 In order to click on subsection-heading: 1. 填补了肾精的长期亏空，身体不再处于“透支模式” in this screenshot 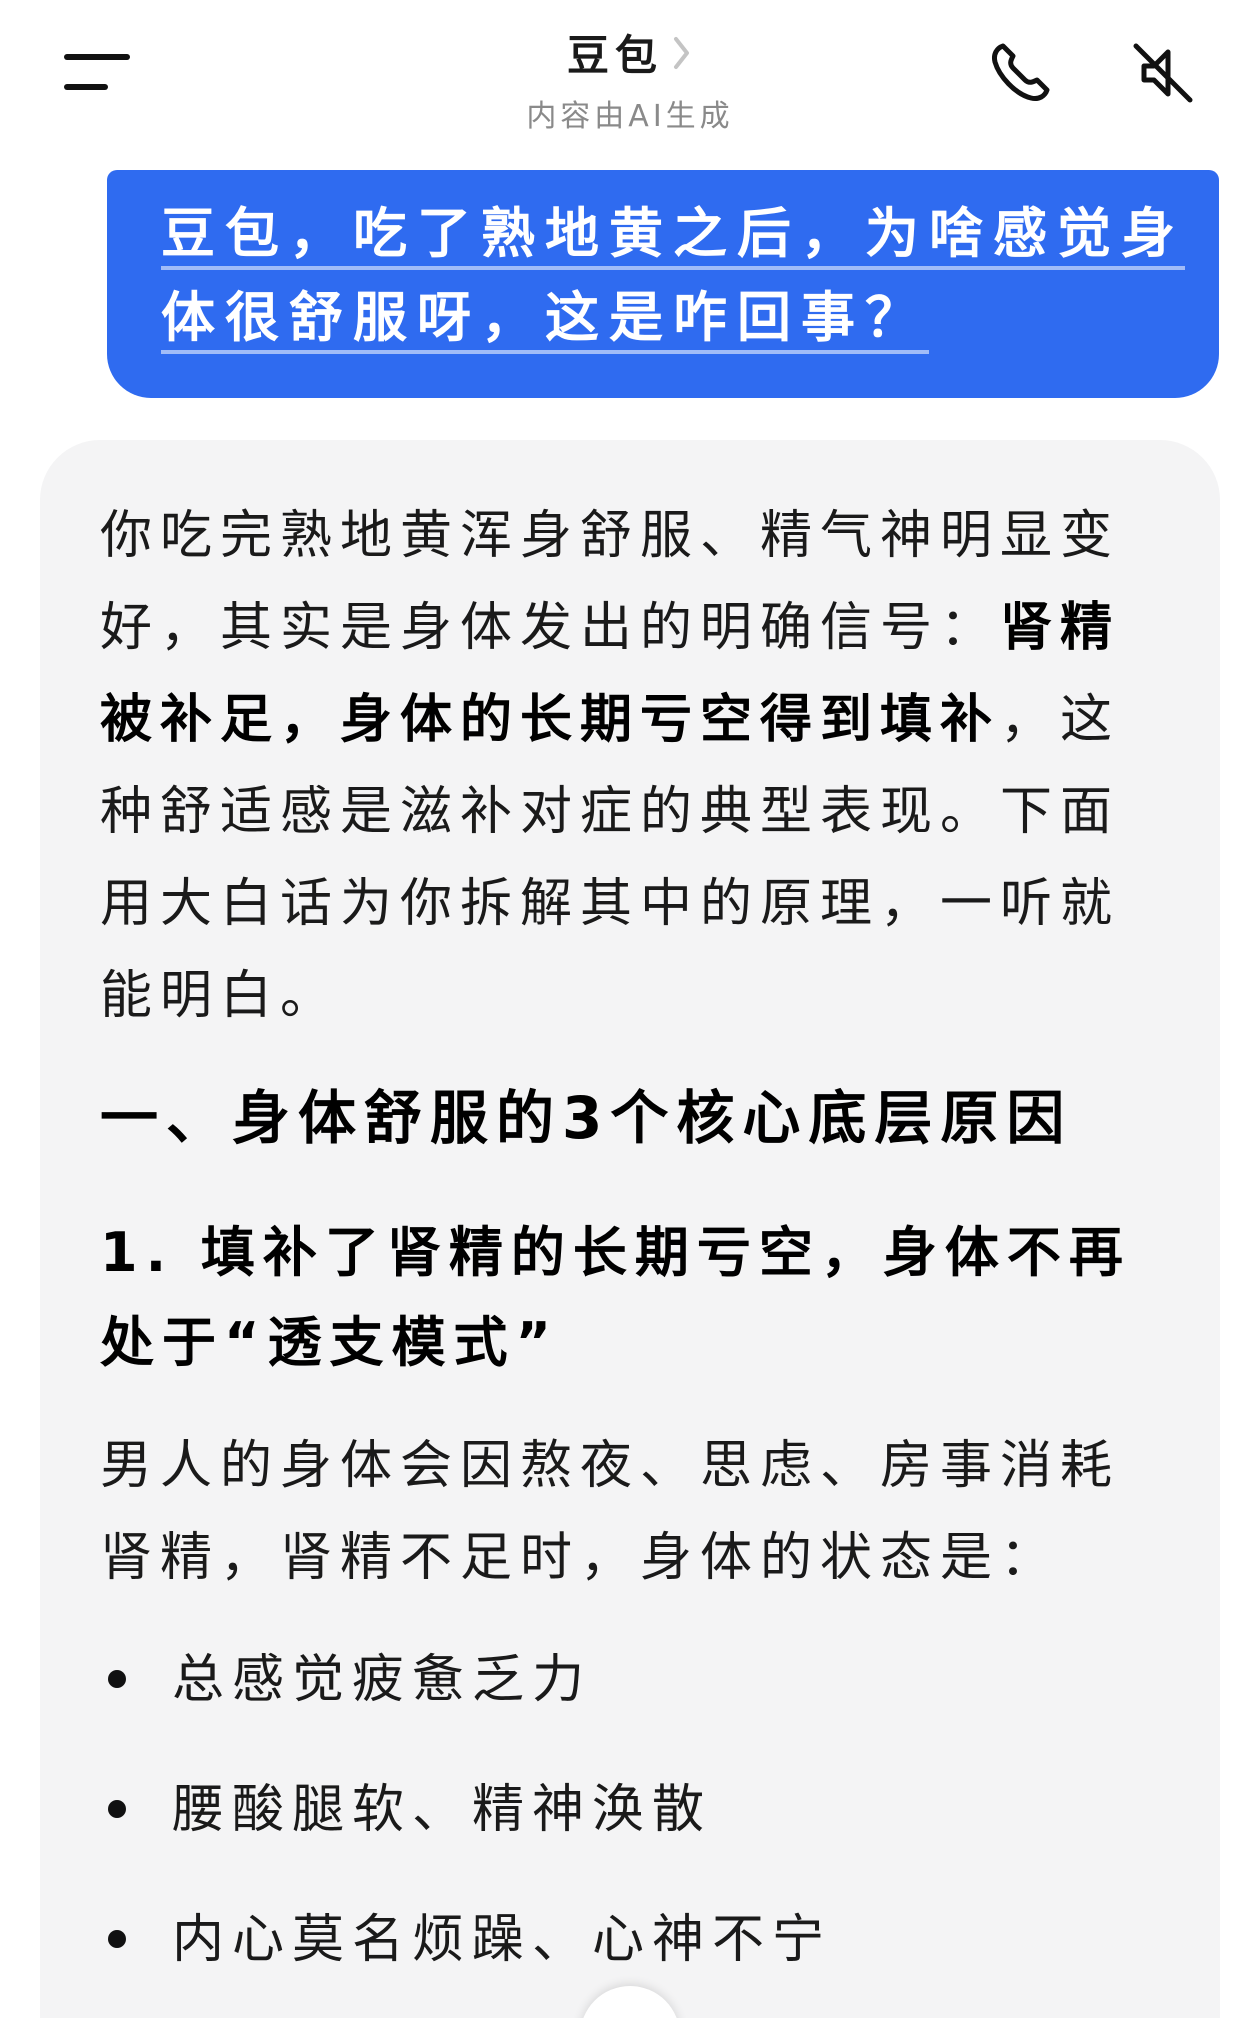, I will do `click(615, 1297)`.